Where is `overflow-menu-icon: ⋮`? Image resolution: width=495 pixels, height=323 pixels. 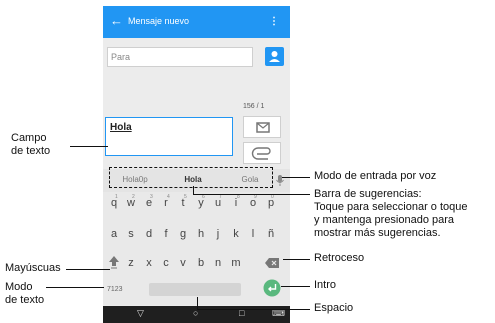
overflow-menu-icon: ⋮ is located at coordinates (274, 21).